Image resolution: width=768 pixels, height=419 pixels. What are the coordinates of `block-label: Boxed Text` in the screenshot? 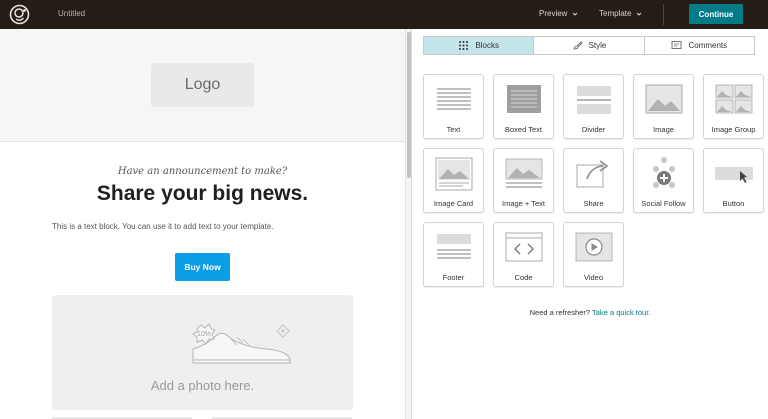 It's located at (523, 129).